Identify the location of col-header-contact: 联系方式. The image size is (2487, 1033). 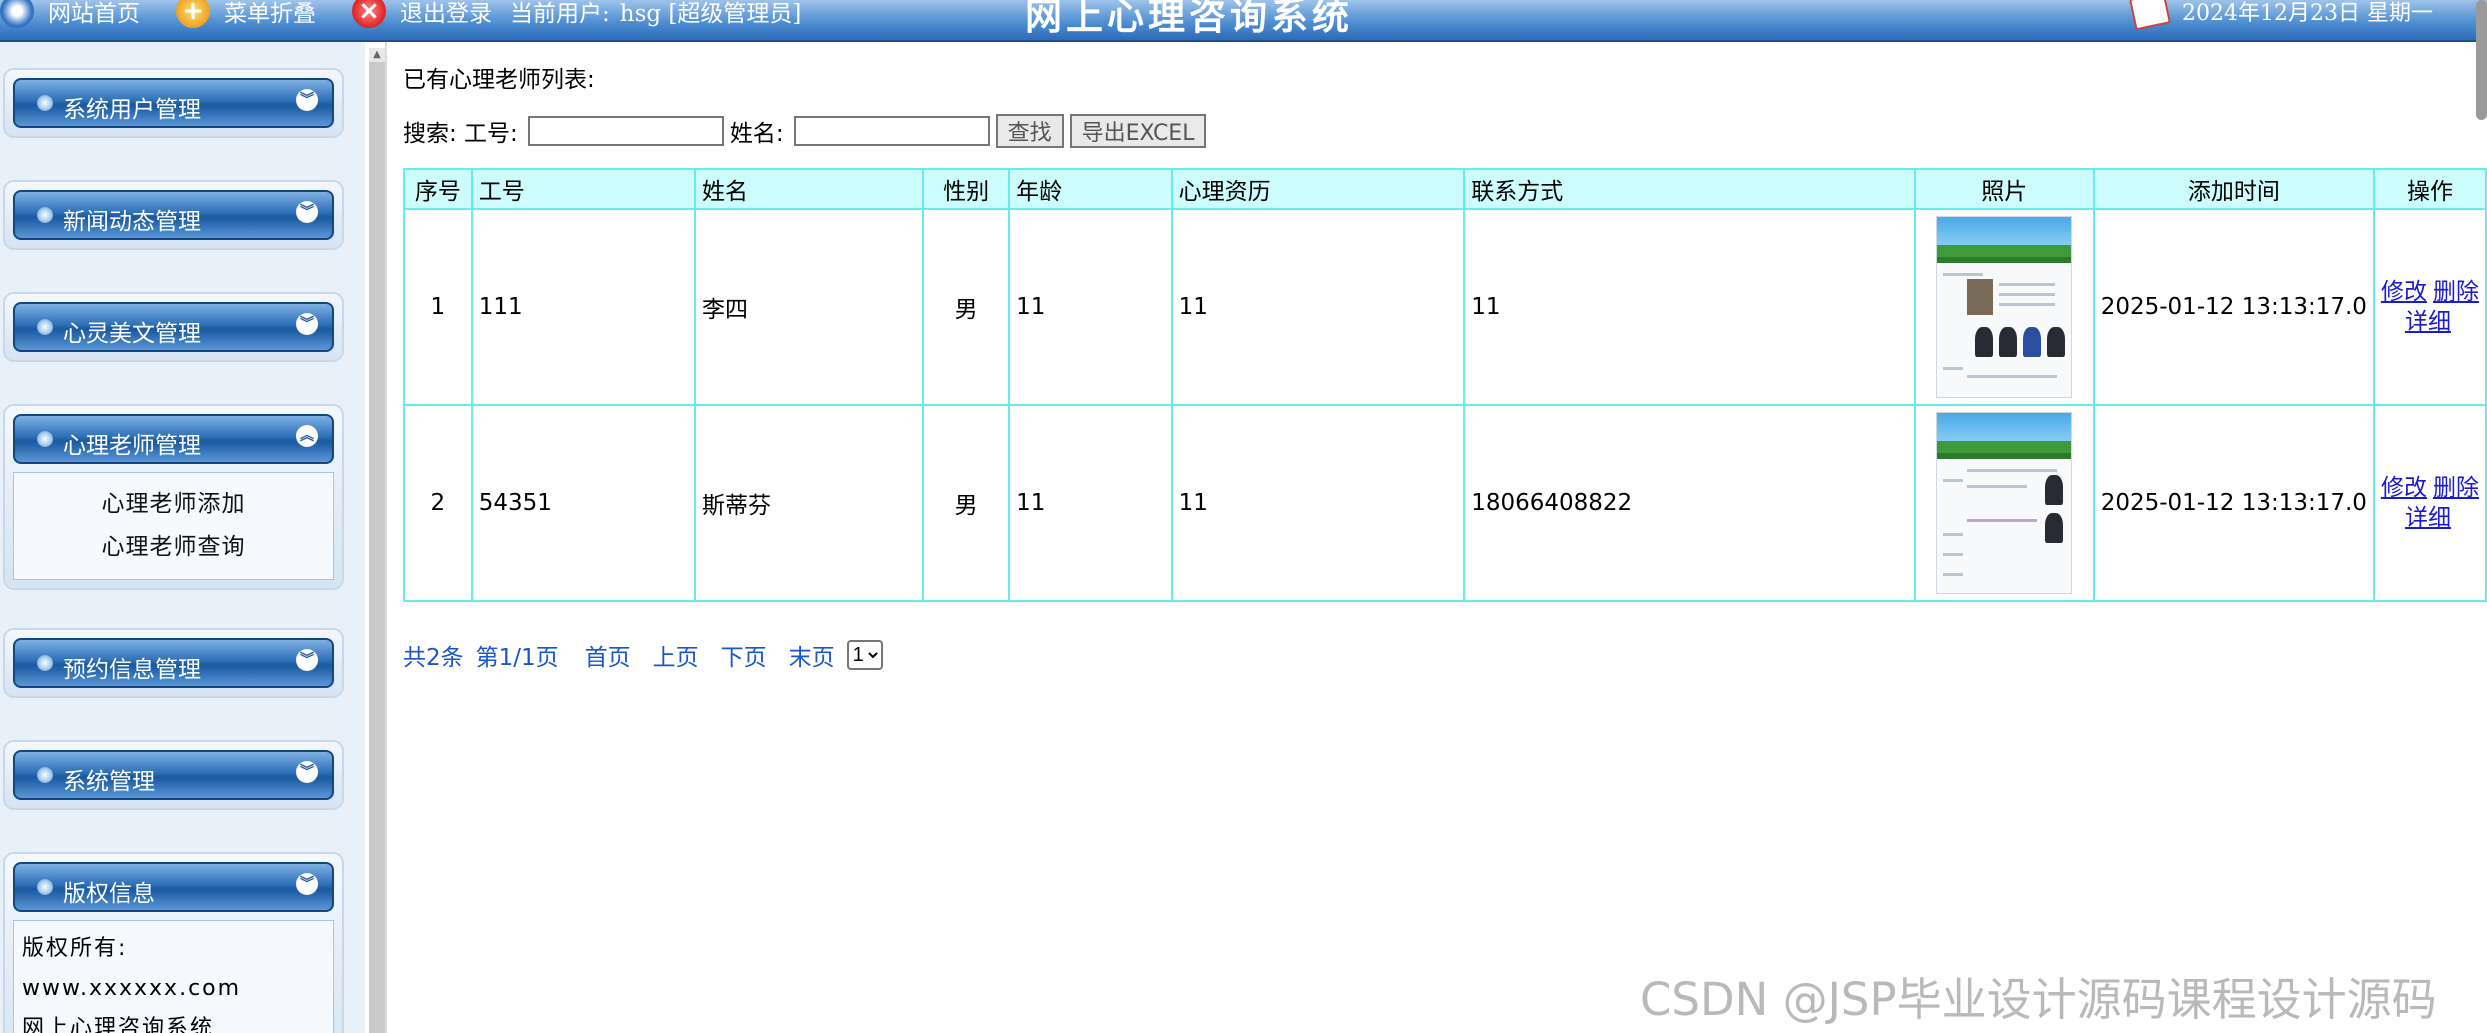
(1689, 189).